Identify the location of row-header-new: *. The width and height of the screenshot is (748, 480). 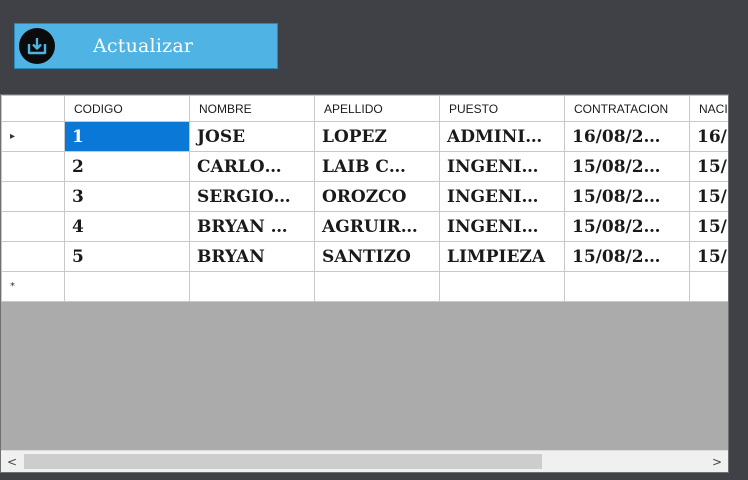
(33, 286).